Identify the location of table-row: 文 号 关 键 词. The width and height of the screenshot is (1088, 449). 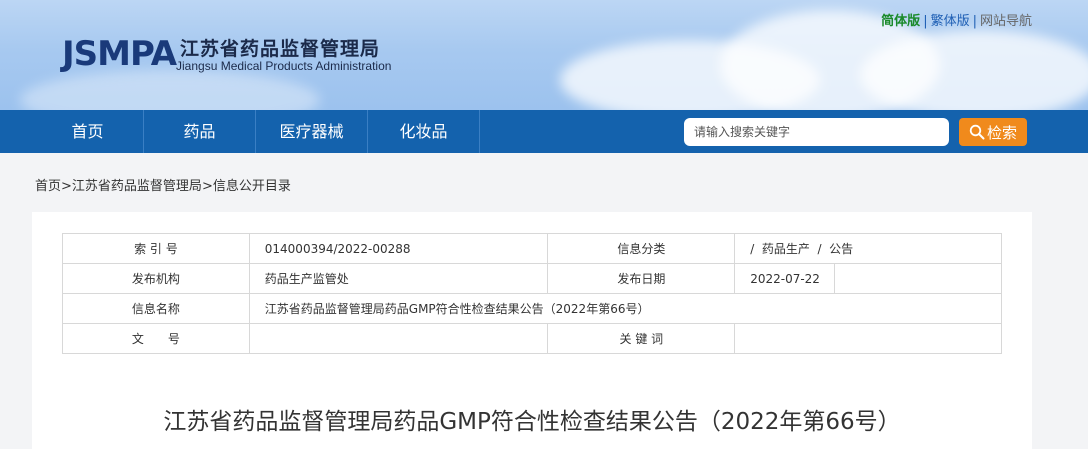
(532, 338).